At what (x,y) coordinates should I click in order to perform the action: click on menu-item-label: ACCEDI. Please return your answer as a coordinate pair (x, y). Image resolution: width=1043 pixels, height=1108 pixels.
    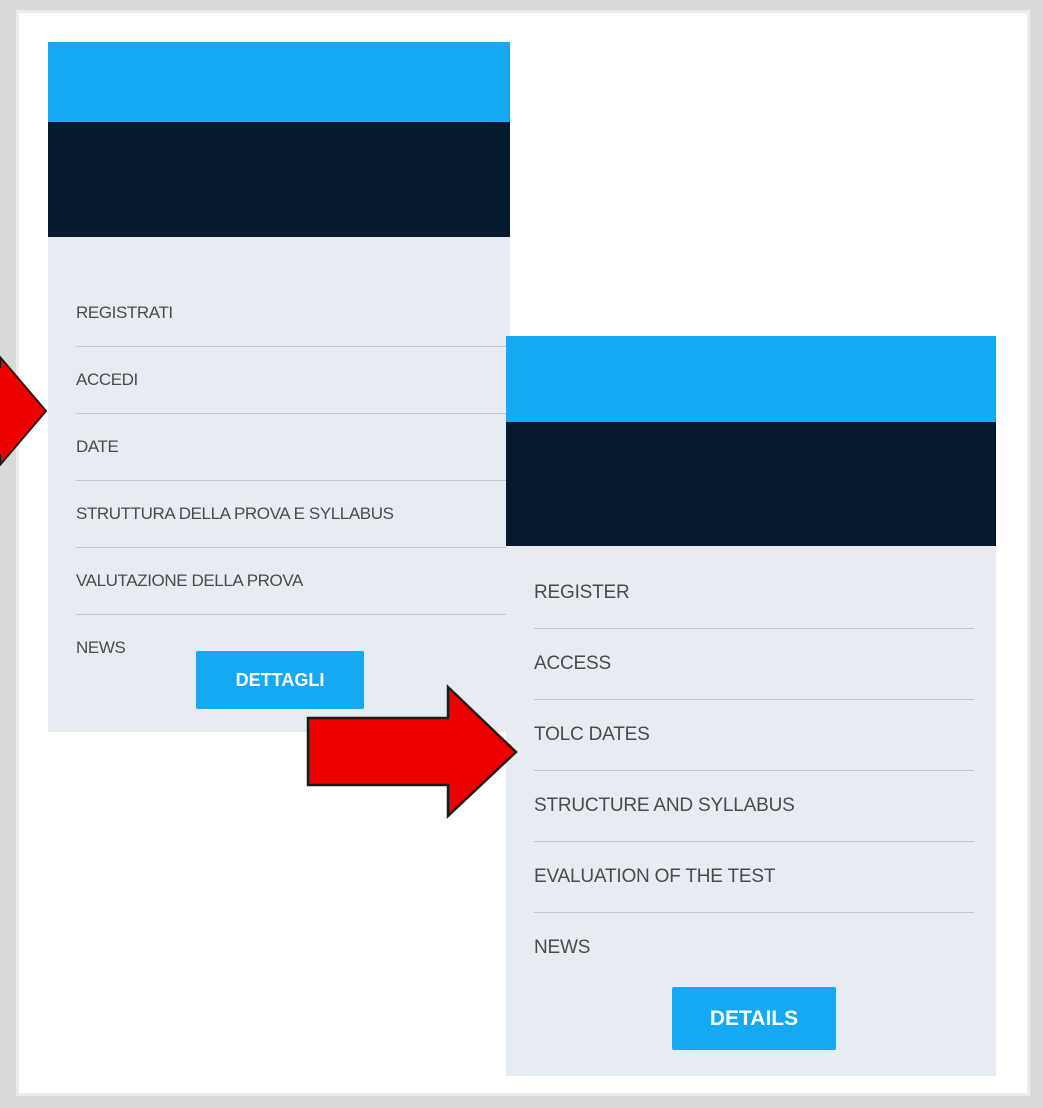
    Looking at the image, I should click on (107, 379).